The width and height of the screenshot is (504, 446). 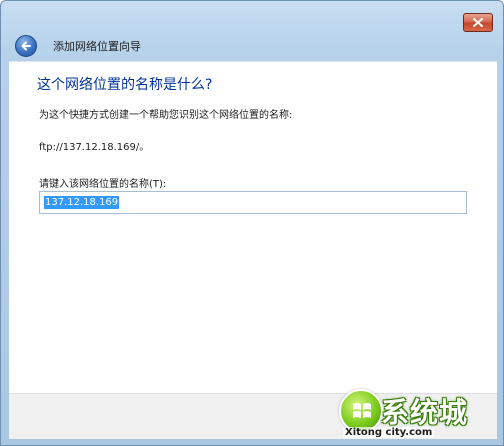 I want to click on close-button, so click(x=478, y=22).